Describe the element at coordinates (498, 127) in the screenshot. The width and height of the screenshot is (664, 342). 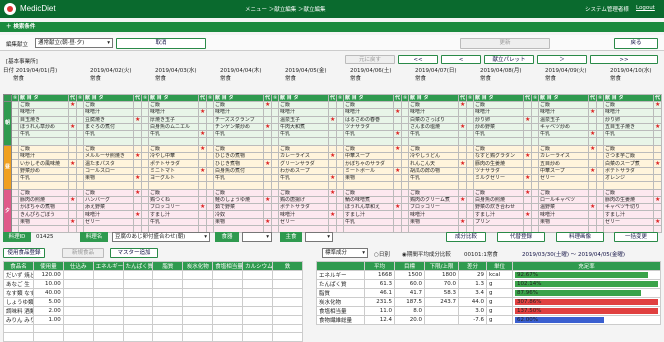
I see `meal-dish: 炒め野菜` at that location.